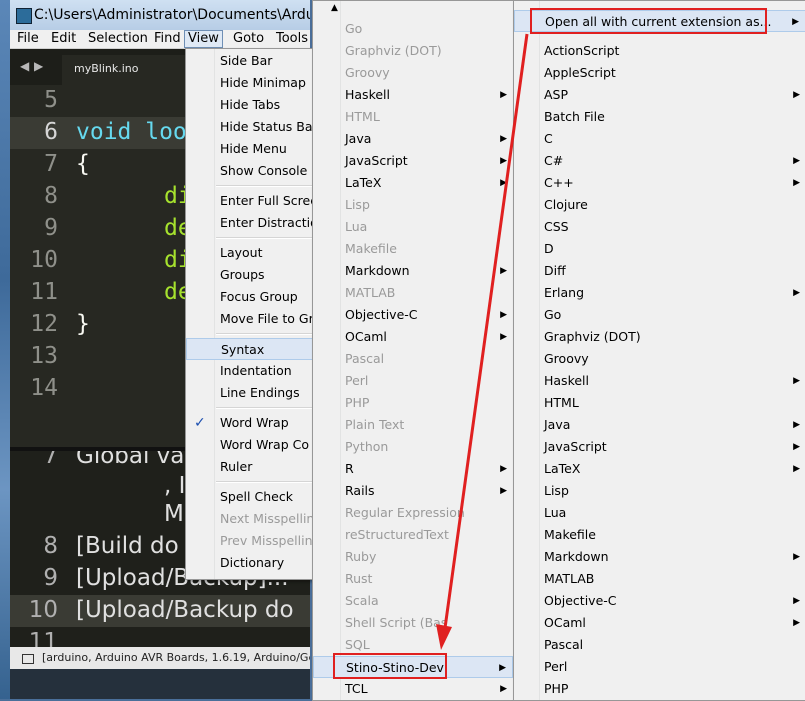 The height and width of the screenshot is (701, 805). I want to click on view-menu-item-line-endings: Line Endings, so click(253, 393).